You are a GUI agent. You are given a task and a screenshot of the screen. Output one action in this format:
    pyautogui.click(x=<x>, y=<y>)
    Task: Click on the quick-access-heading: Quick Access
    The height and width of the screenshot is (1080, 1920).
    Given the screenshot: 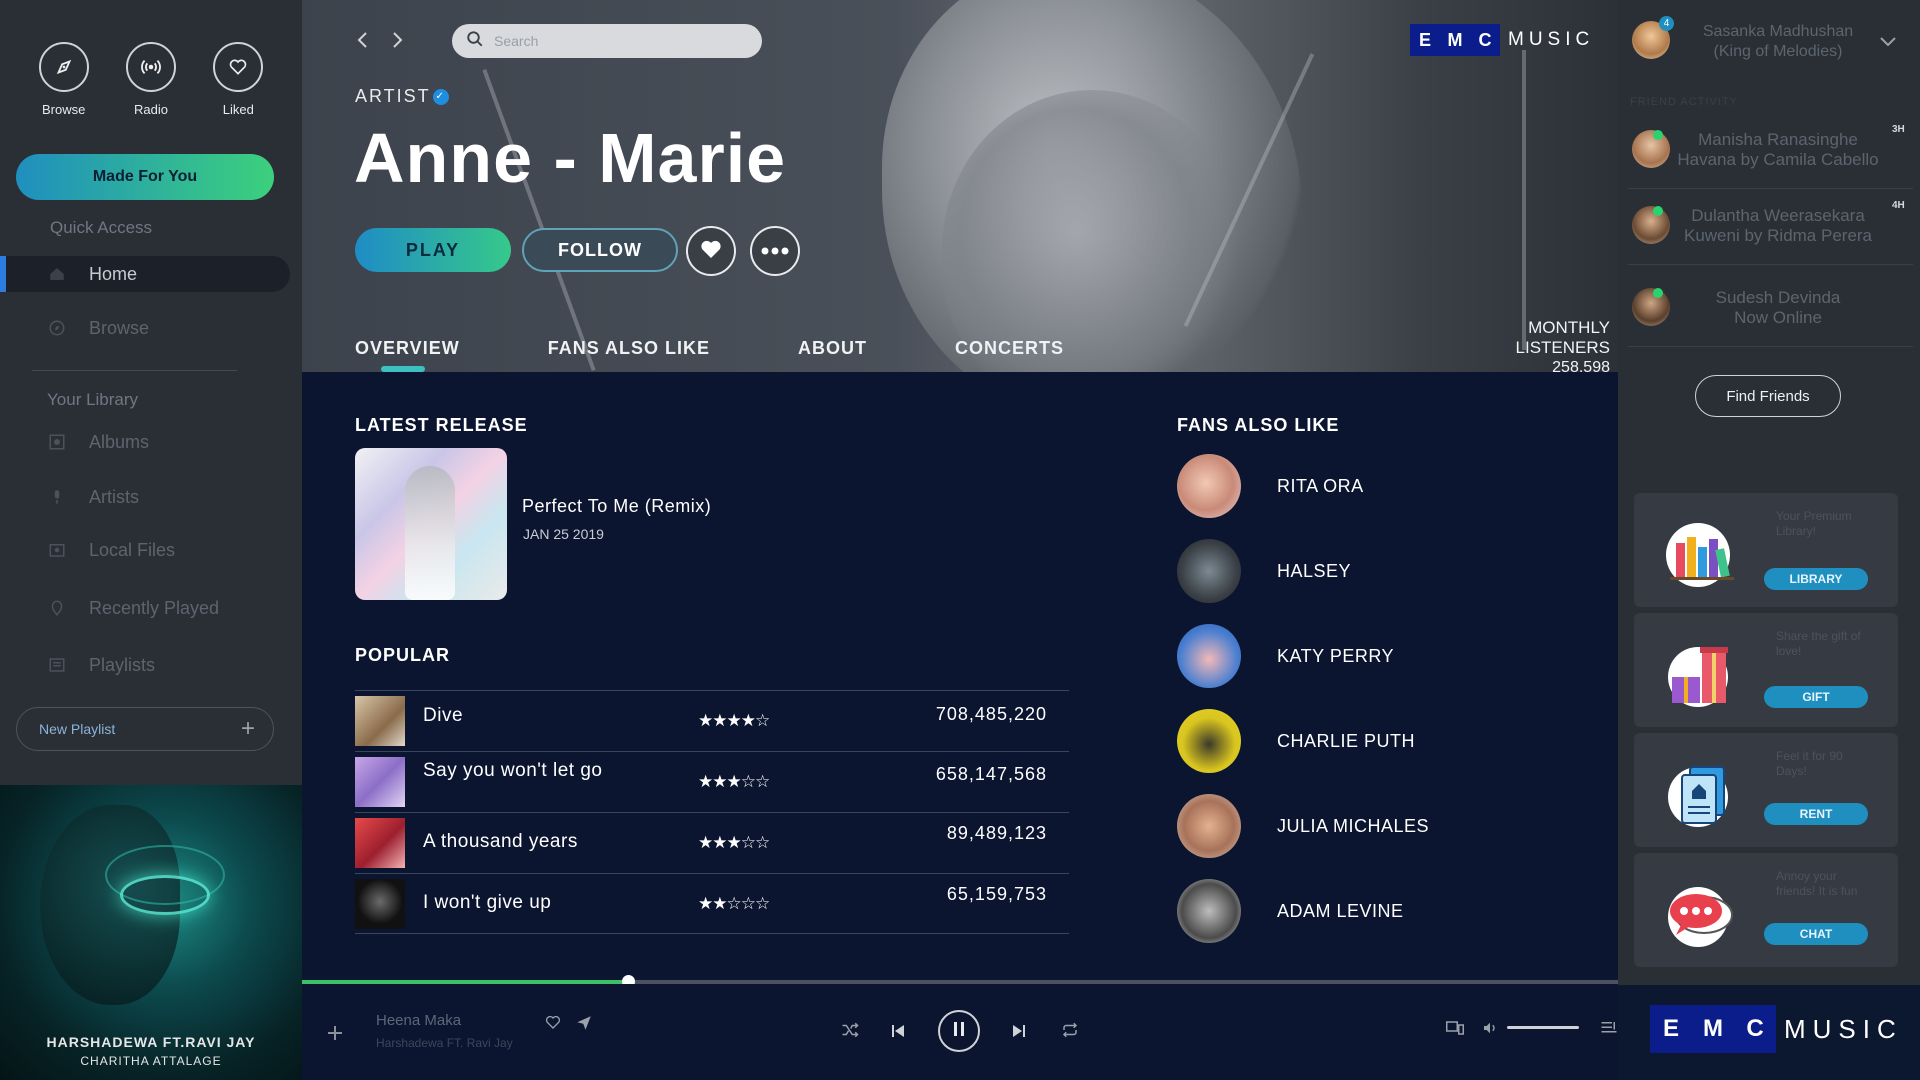 What is the action you would take?
    pyautogui.click(x=101, y=227)
    